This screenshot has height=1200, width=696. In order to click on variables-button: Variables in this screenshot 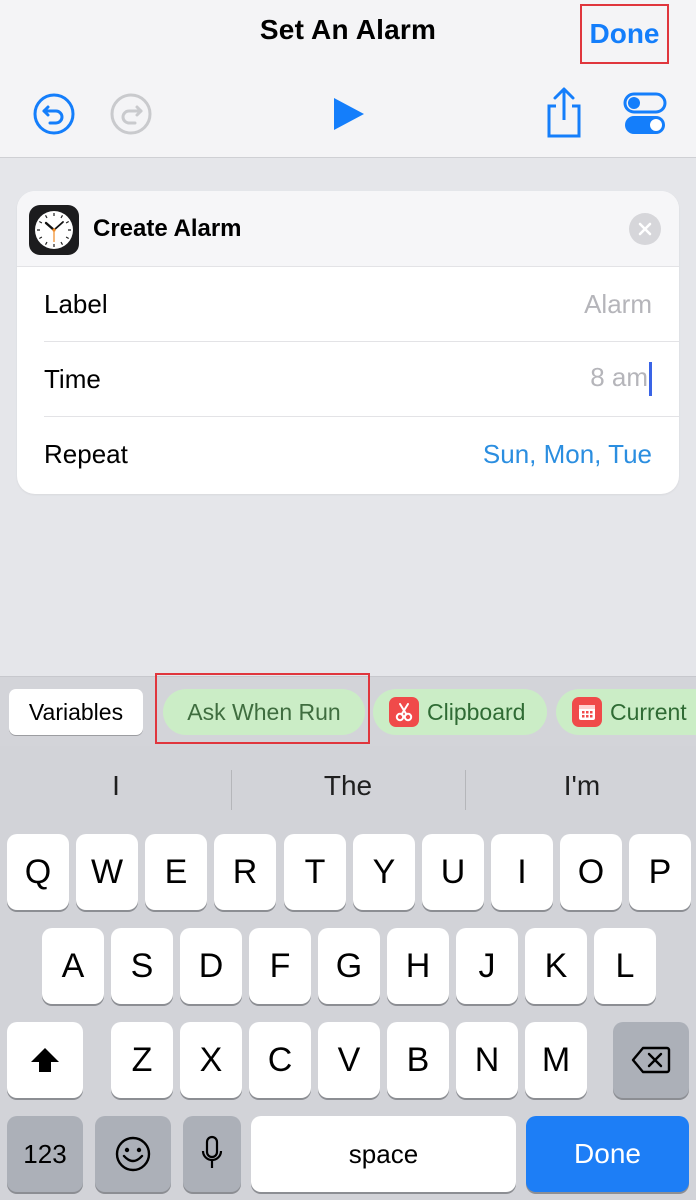, I will do `click(76, 712)`.